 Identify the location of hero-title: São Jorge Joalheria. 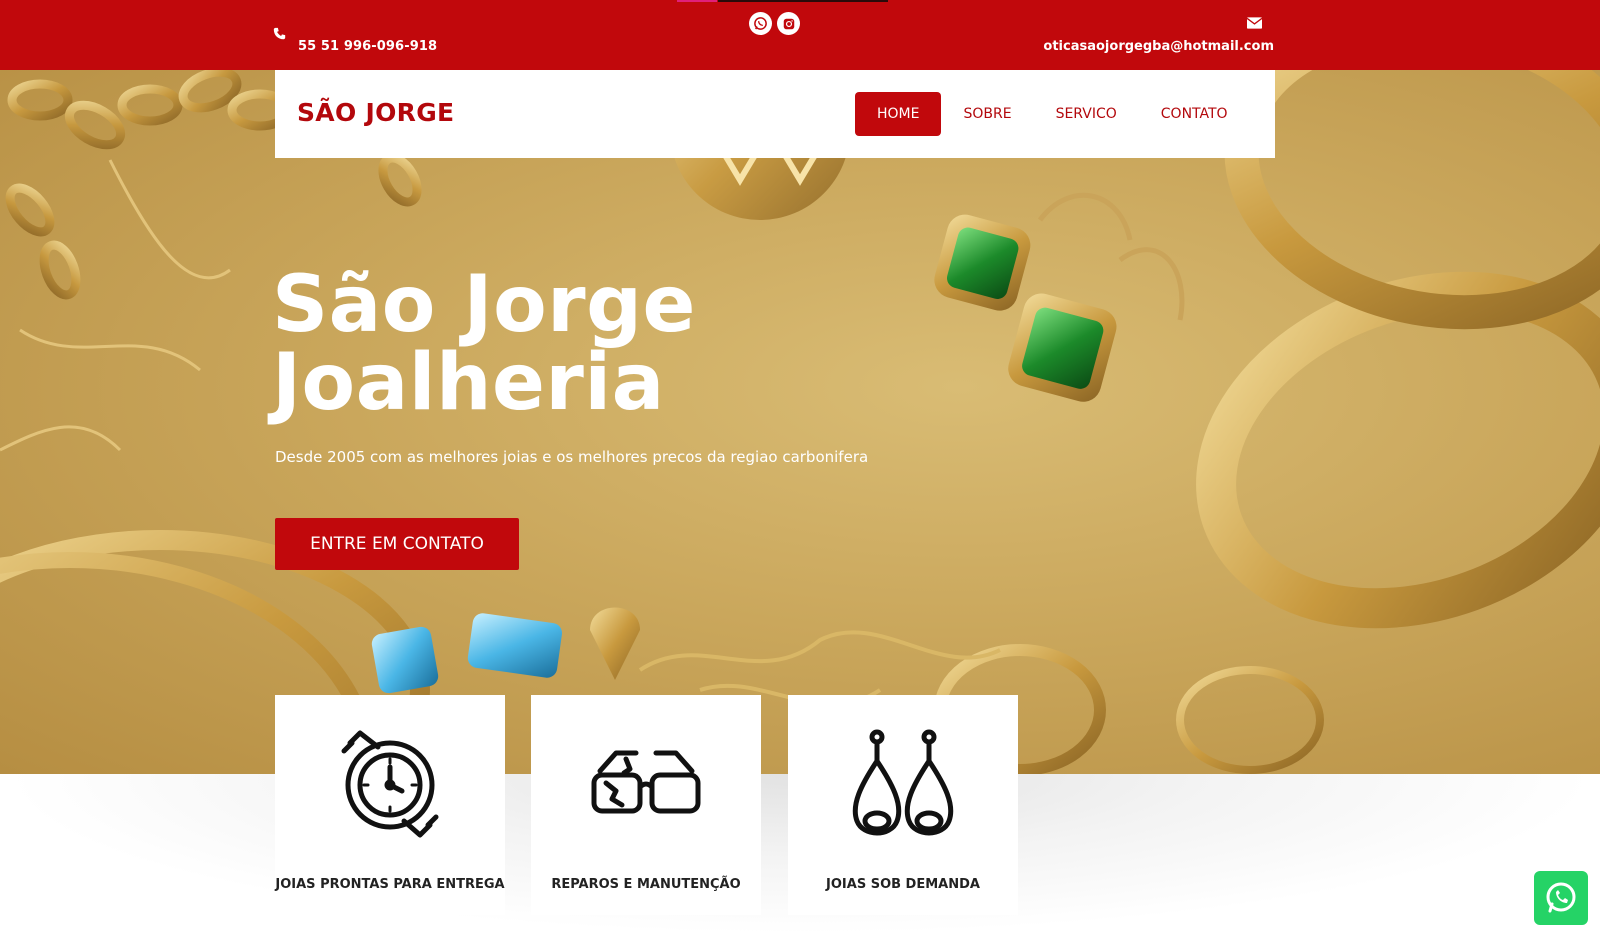
(484, 344).